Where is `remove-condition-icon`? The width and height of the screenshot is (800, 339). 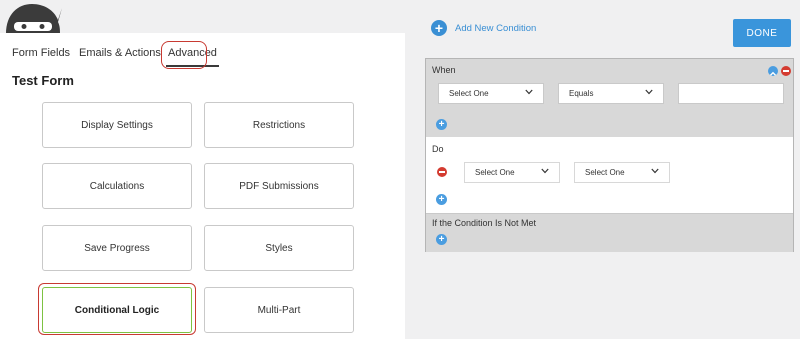 remove-condition-icon is located at coordinates (786, 71).